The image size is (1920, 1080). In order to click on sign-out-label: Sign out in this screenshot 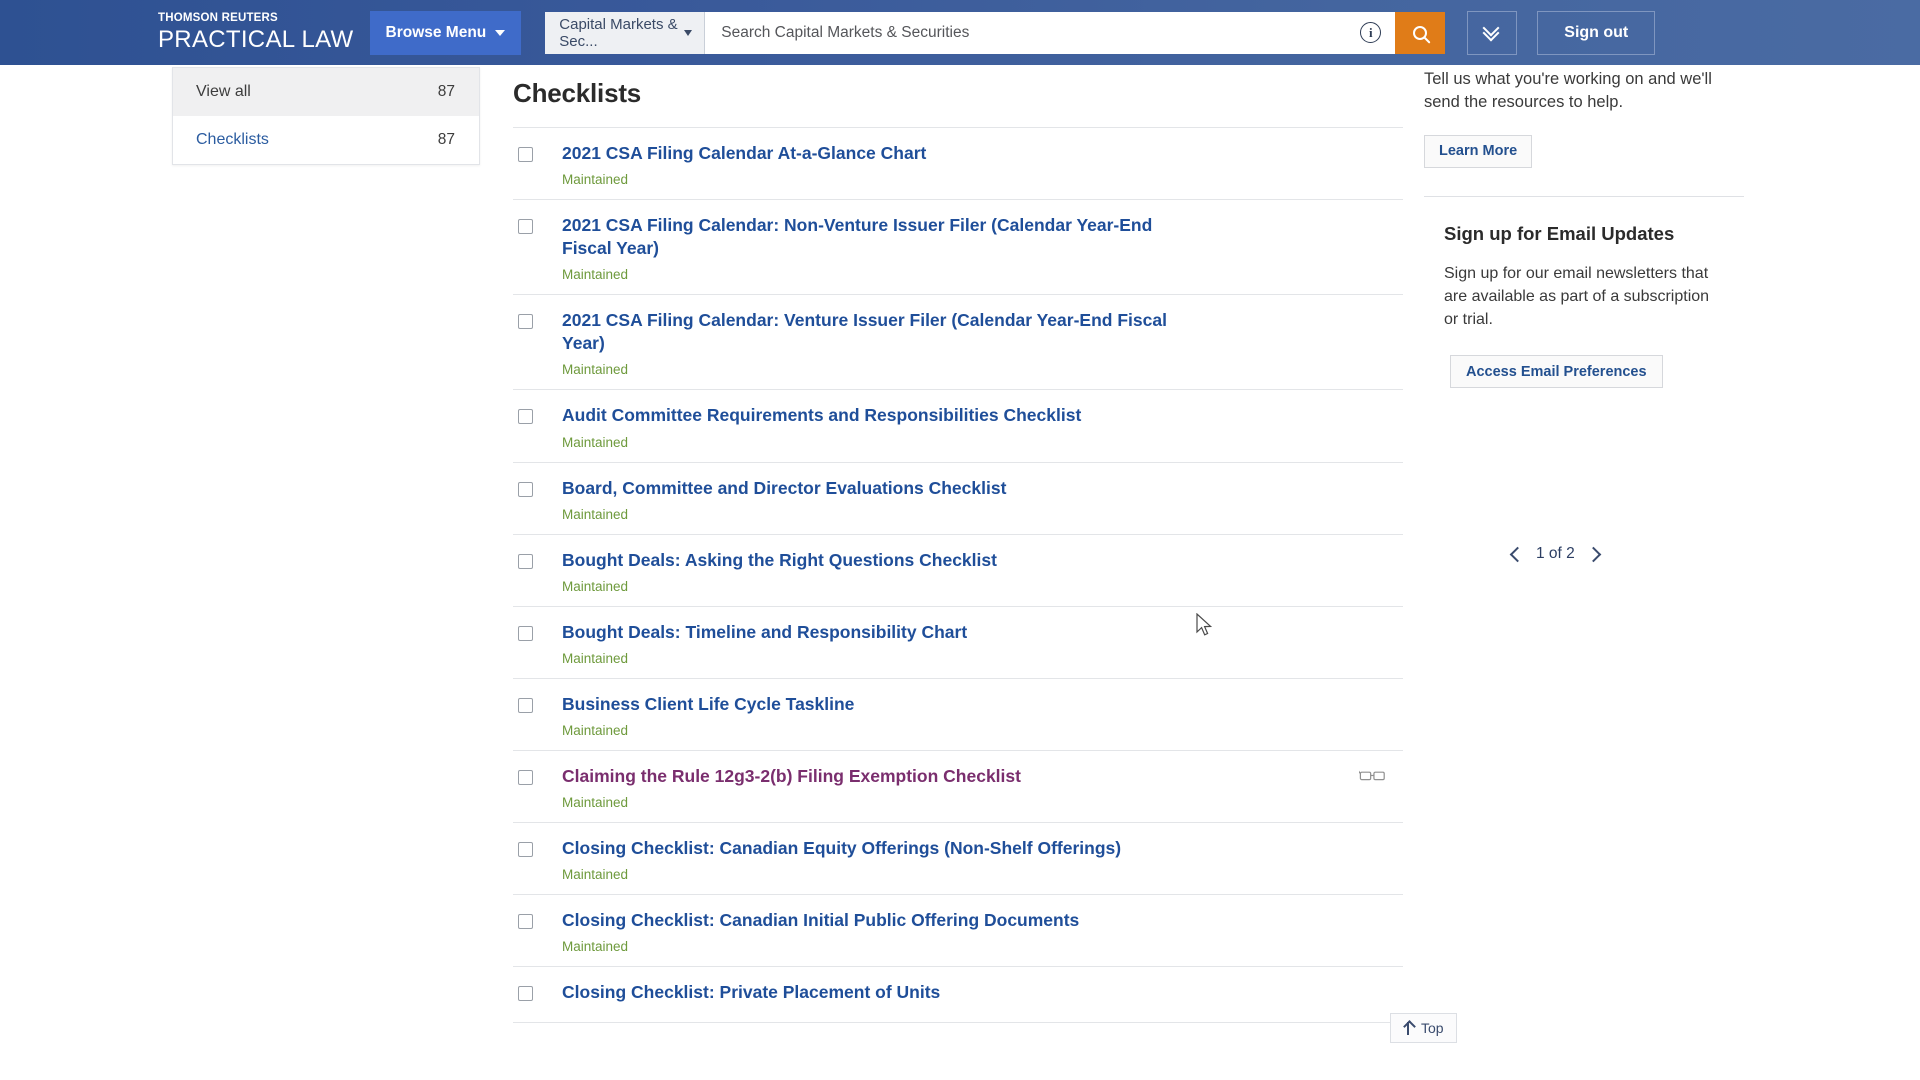, I will do `click(1596, 32)`.